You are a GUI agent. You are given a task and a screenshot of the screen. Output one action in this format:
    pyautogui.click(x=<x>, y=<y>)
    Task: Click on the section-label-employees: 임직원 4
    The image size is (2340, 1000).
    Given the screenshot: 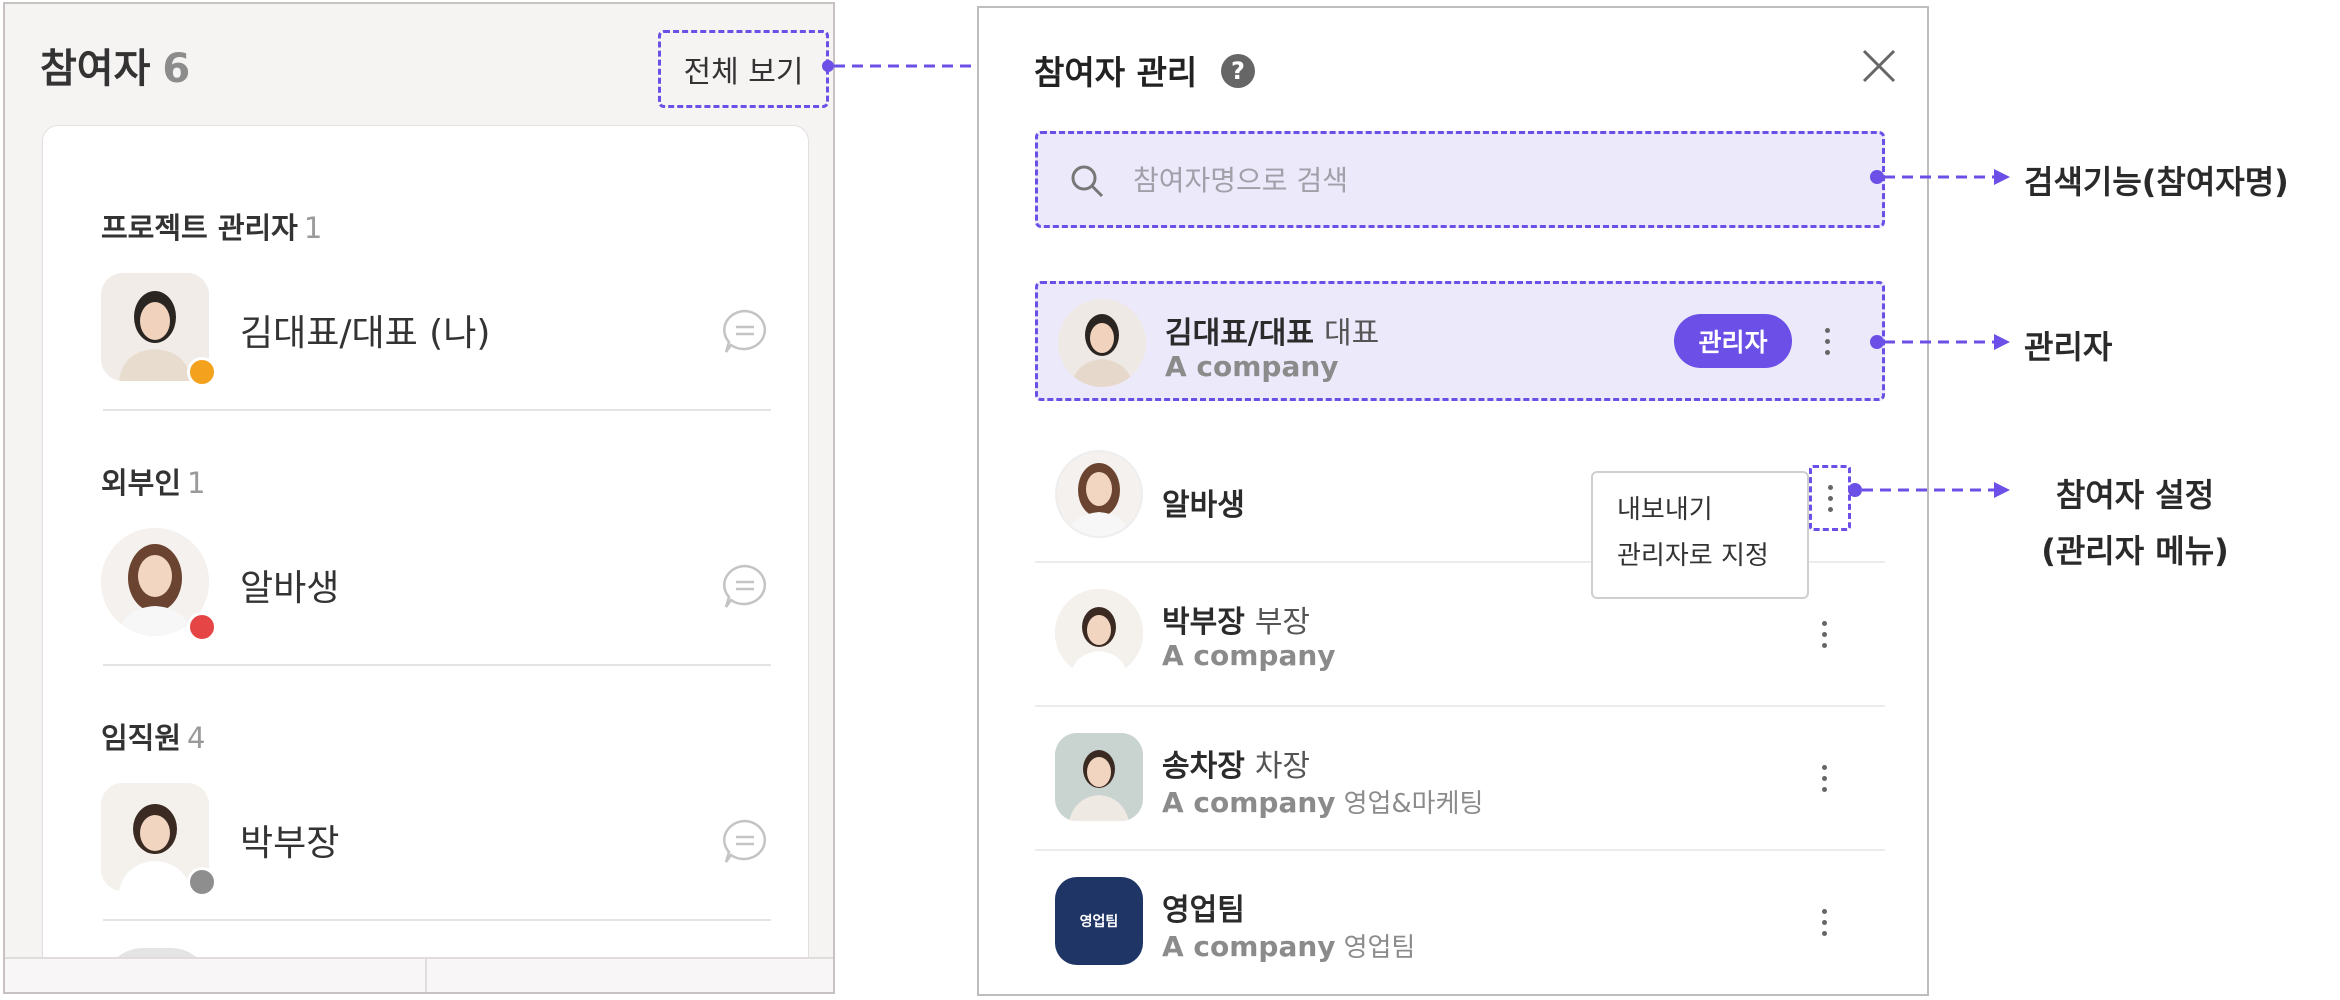 What is the action you would take?
    pyautogui.click(x=153, y=736)
    